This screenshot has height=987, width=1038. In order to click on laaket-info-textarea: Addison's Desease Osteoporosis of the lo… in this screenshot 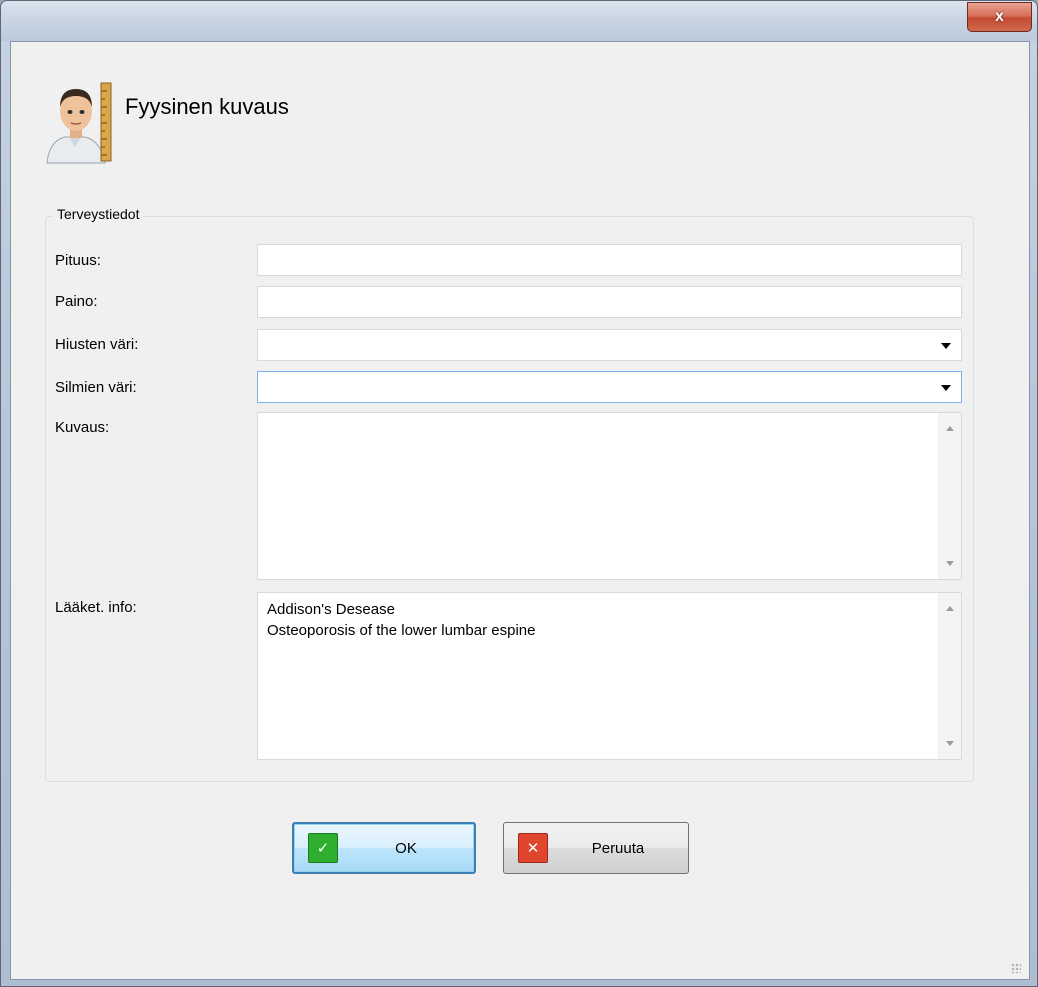, I will do `click(609, 676)`.